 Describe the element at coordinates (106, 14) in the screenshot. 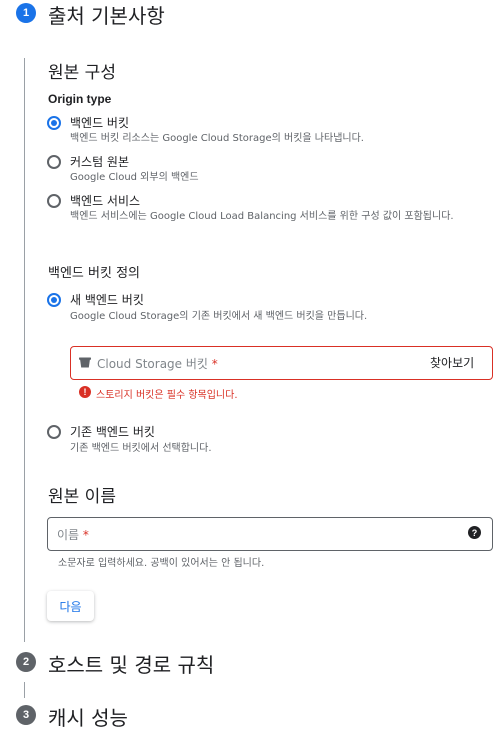

I see `step-1-title: 출처 기본사항` at that location.